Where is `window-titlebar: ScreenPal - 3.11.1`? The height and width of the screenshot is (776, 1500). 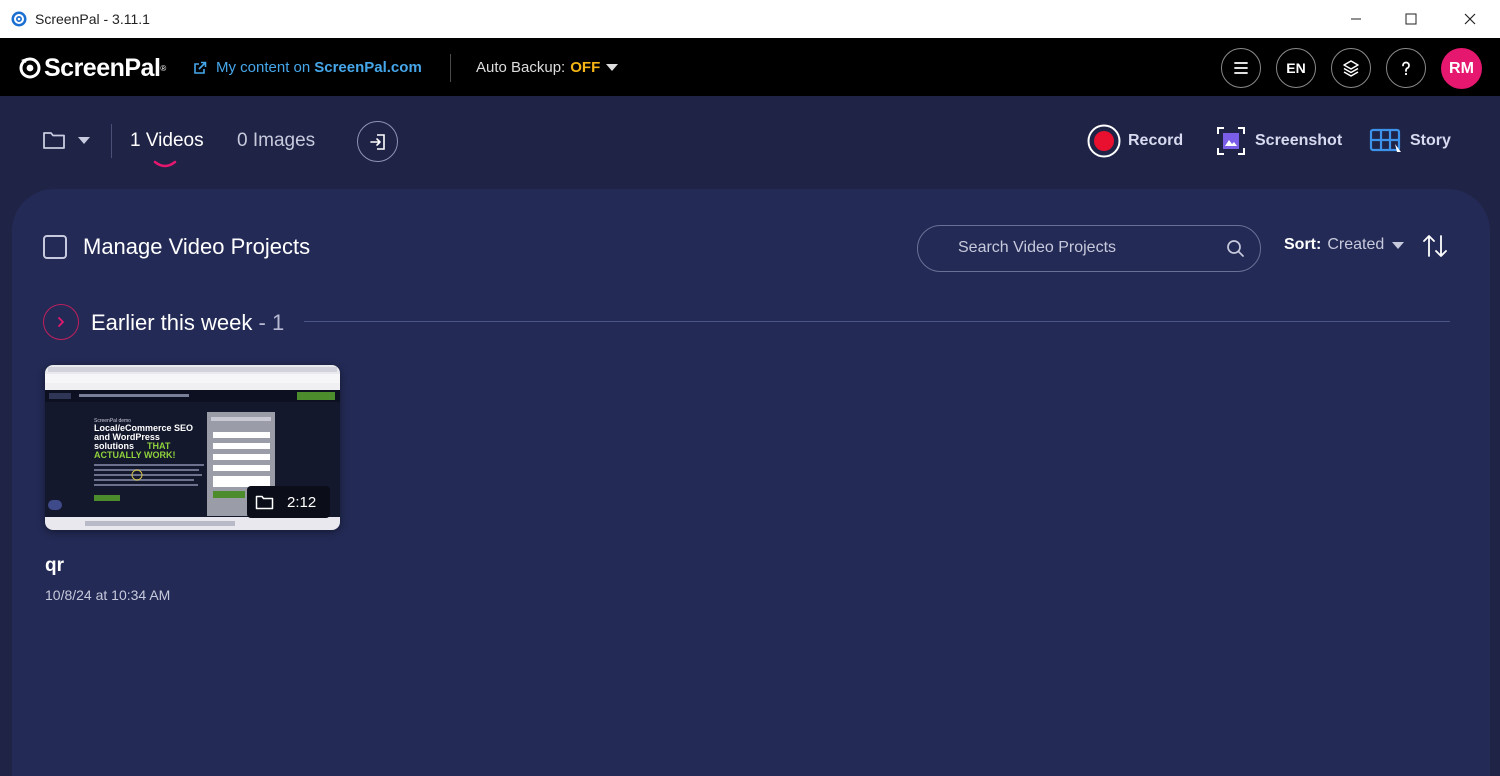
window-titlebar: ScreenPal - 3.11.1 is located at coordinates (750, 19).